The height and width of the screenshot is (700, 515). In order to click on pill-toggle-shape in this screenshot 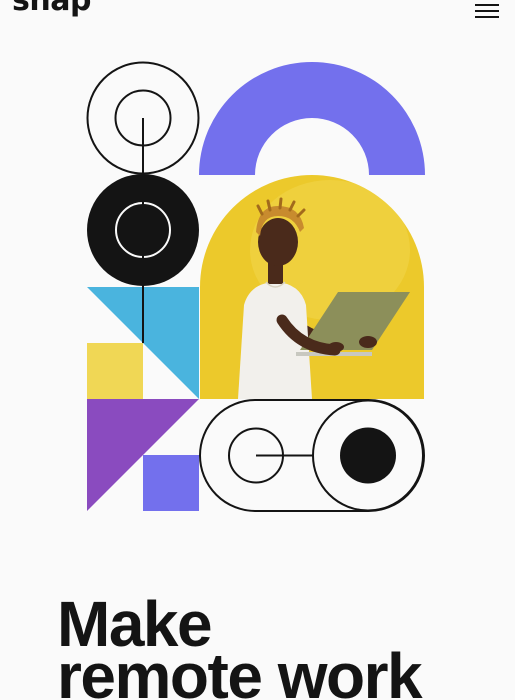, I will do `click(312, 455)`.